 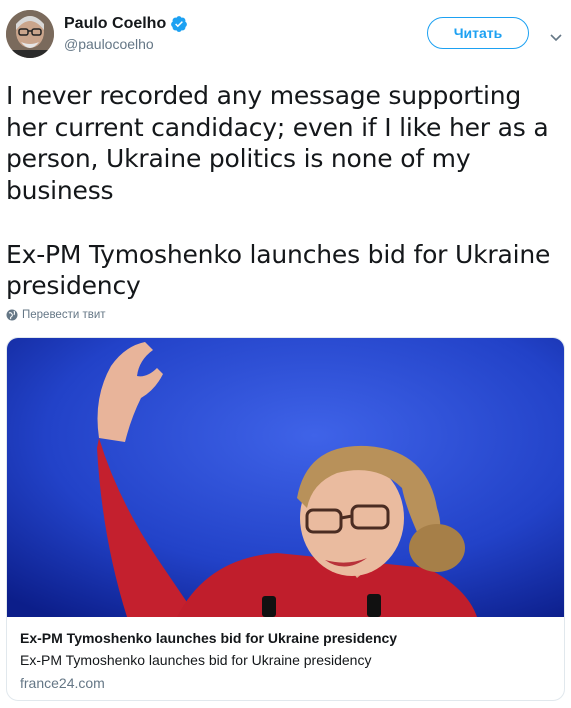 I want to click on avatar, so click(x=30, y=34).